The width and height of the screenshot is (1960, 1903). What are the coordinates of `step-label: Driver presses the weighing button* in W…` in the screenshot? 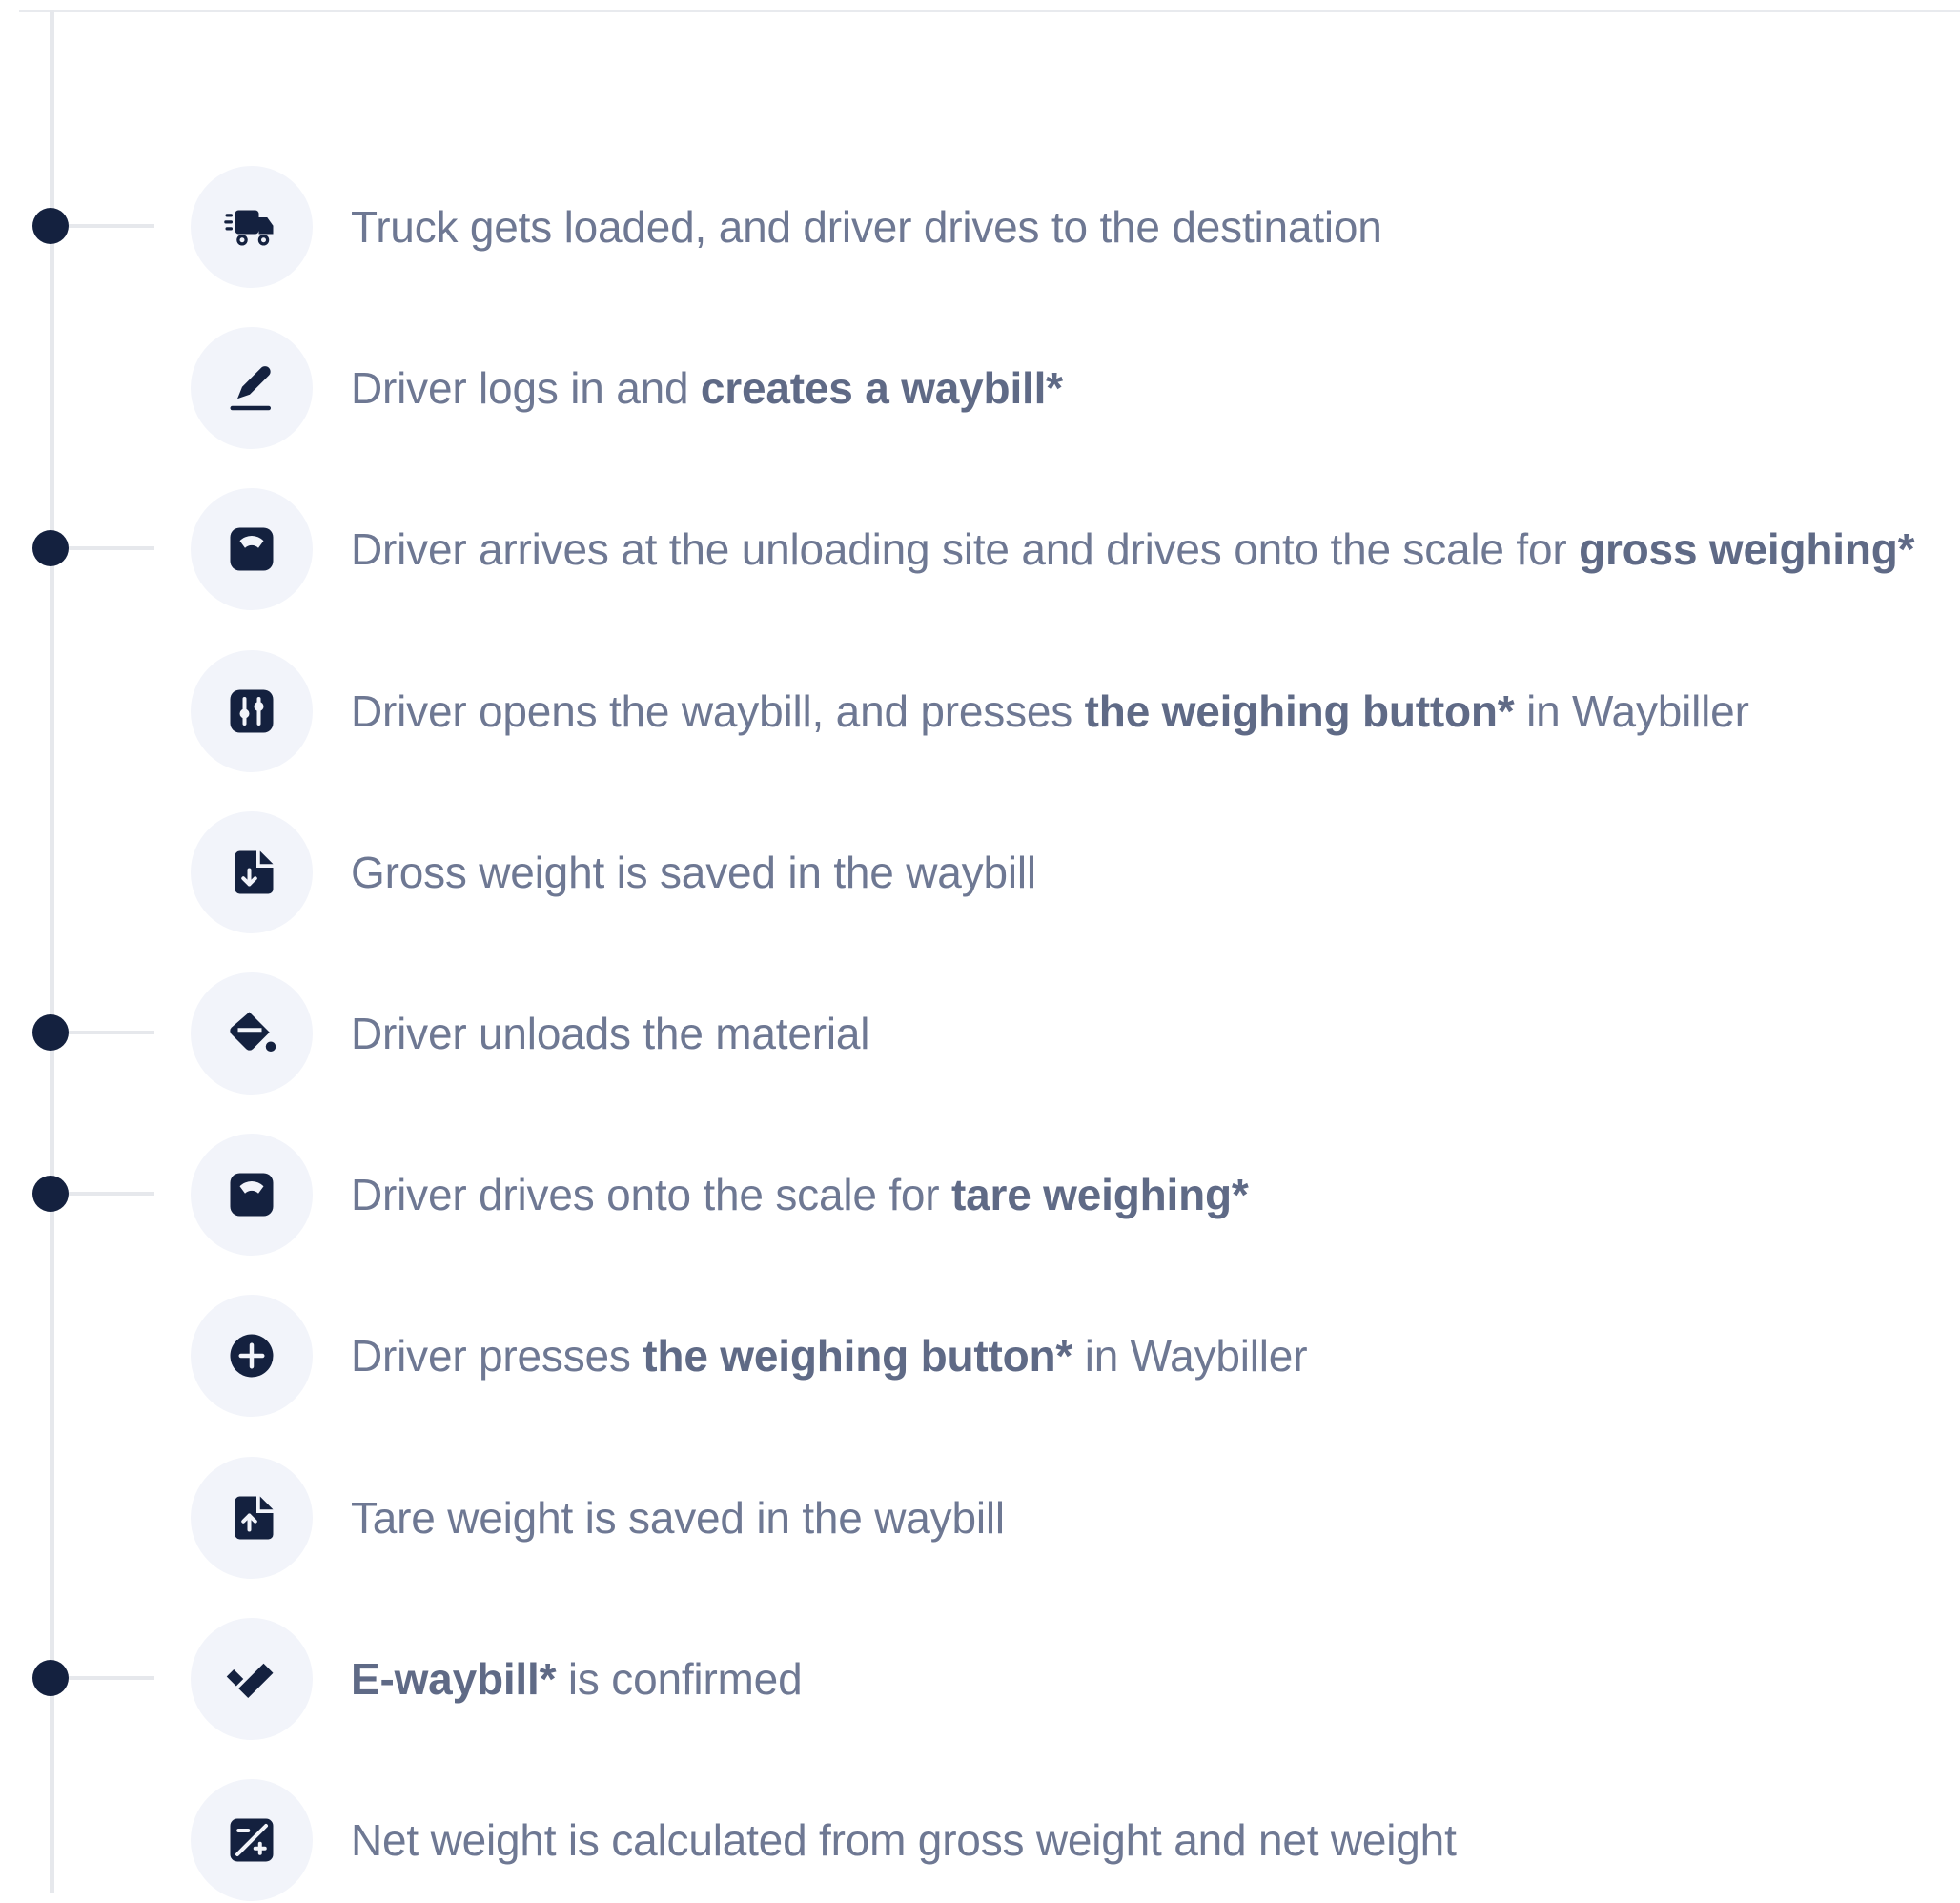 It's located at (829, 1356).